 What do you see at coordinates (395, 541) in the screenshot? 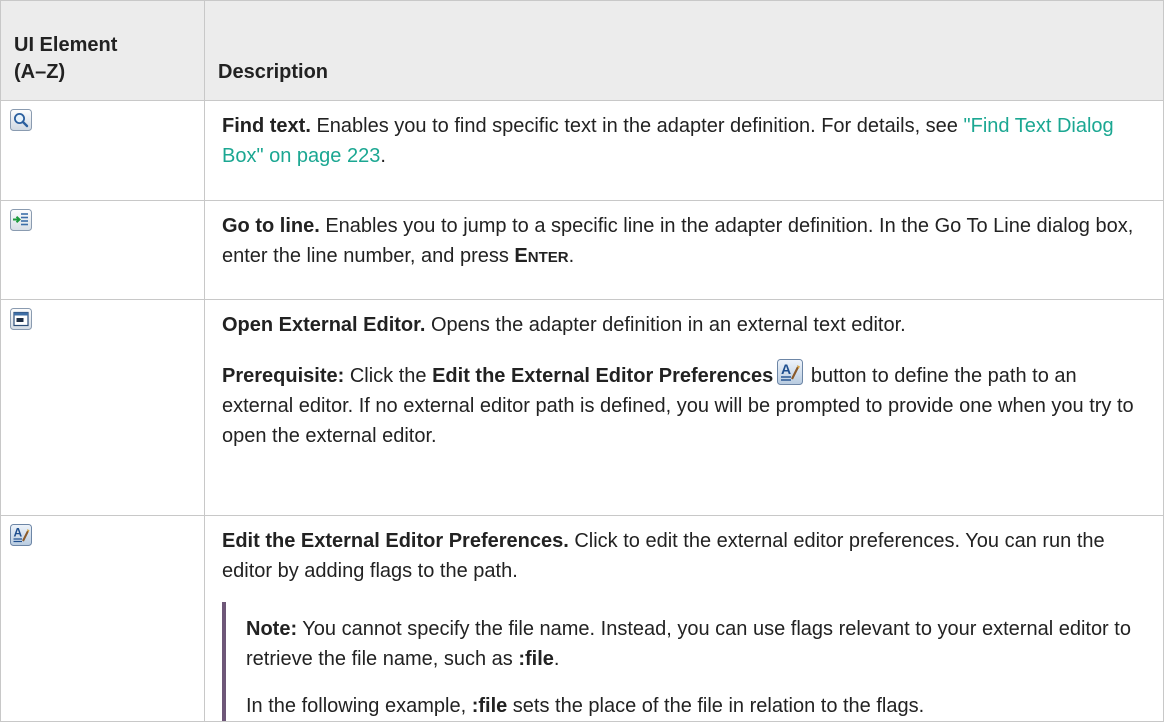
I see `edit-preferences-title: Edit the External Editor Preferences.` at bounding box center [395, 541].